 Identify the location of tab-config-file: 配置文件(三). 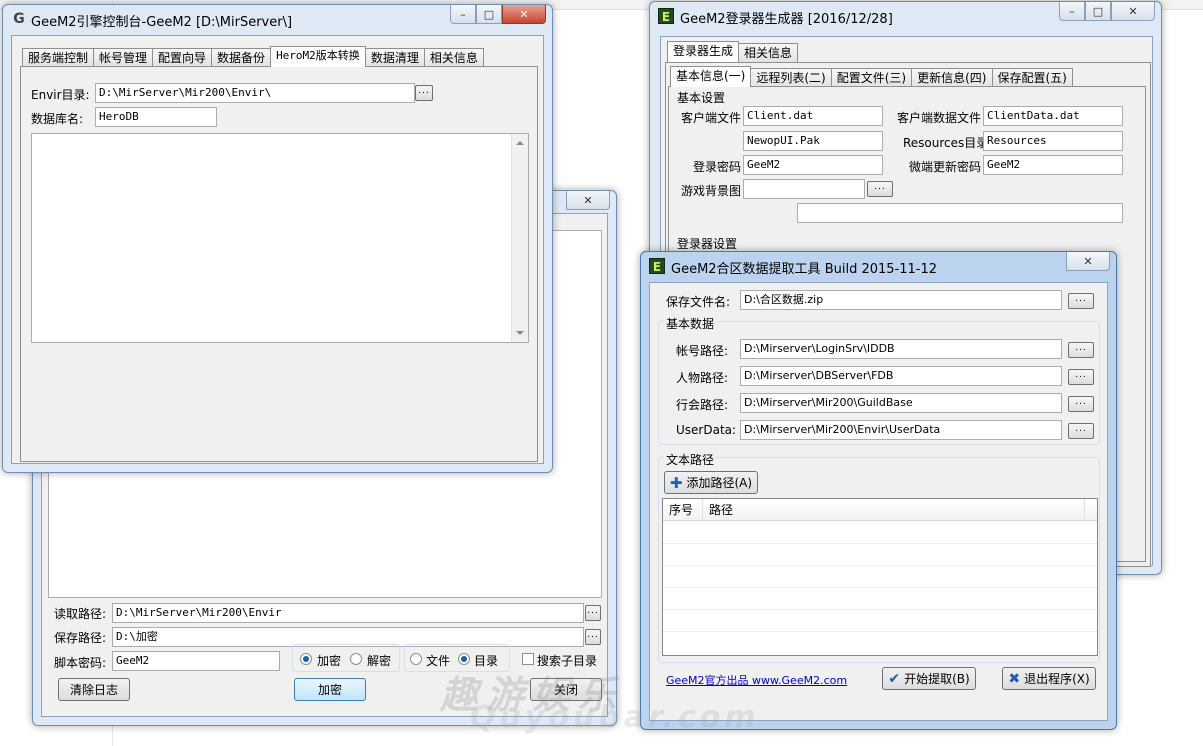
(871, 77).